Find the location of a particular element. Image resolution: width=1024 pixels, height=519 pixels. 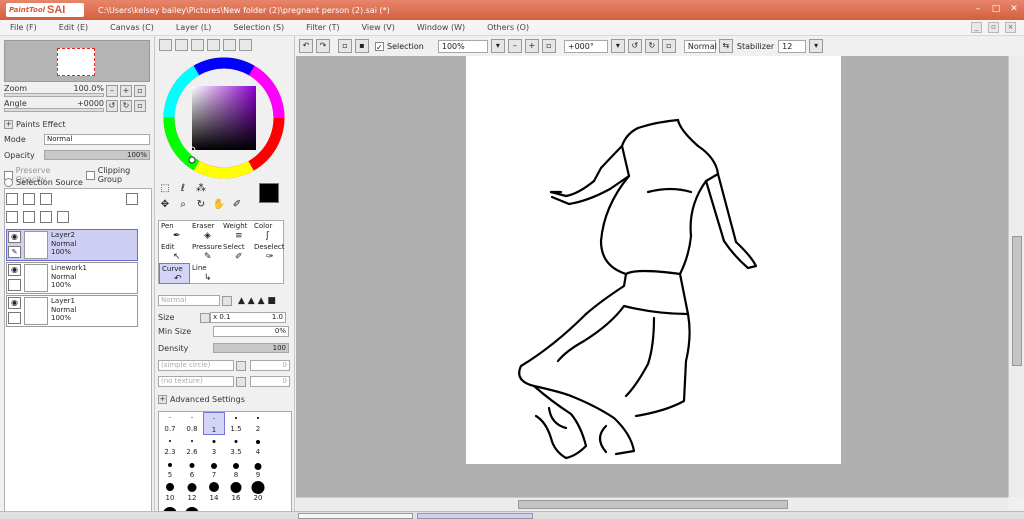

blend-field: Normal is located at coordinates (700, 46).